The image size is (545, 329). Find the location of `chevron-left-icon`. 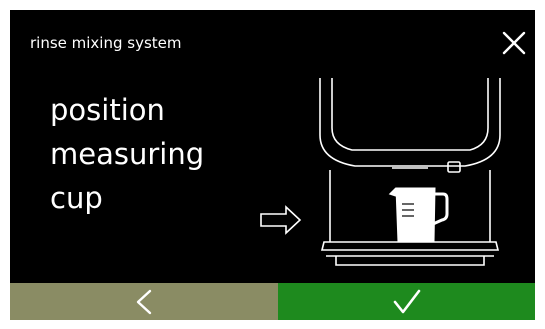

chevron-left-icon is located at coordinates (144, 301).